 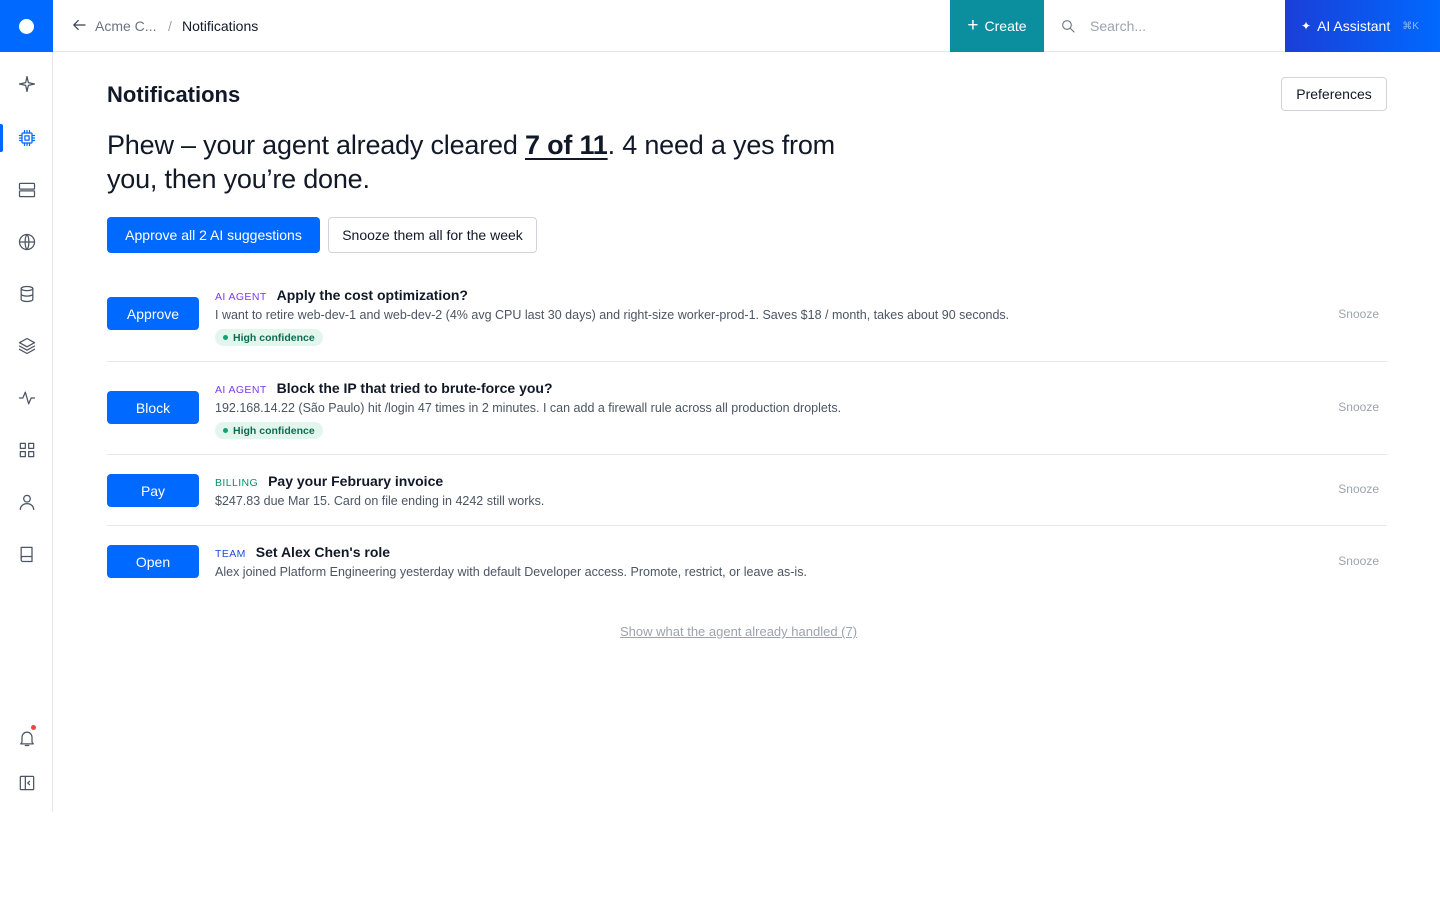 I want to click on sidebar-item-layers, so click(x=26, y=346).